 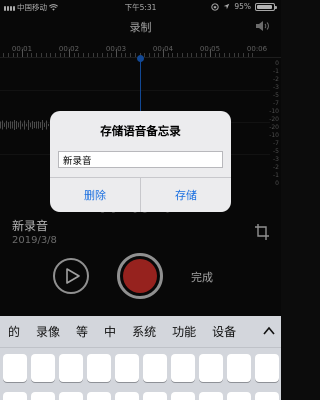 I want to click on candidate-word: 功能, so click(x=184, y=331).